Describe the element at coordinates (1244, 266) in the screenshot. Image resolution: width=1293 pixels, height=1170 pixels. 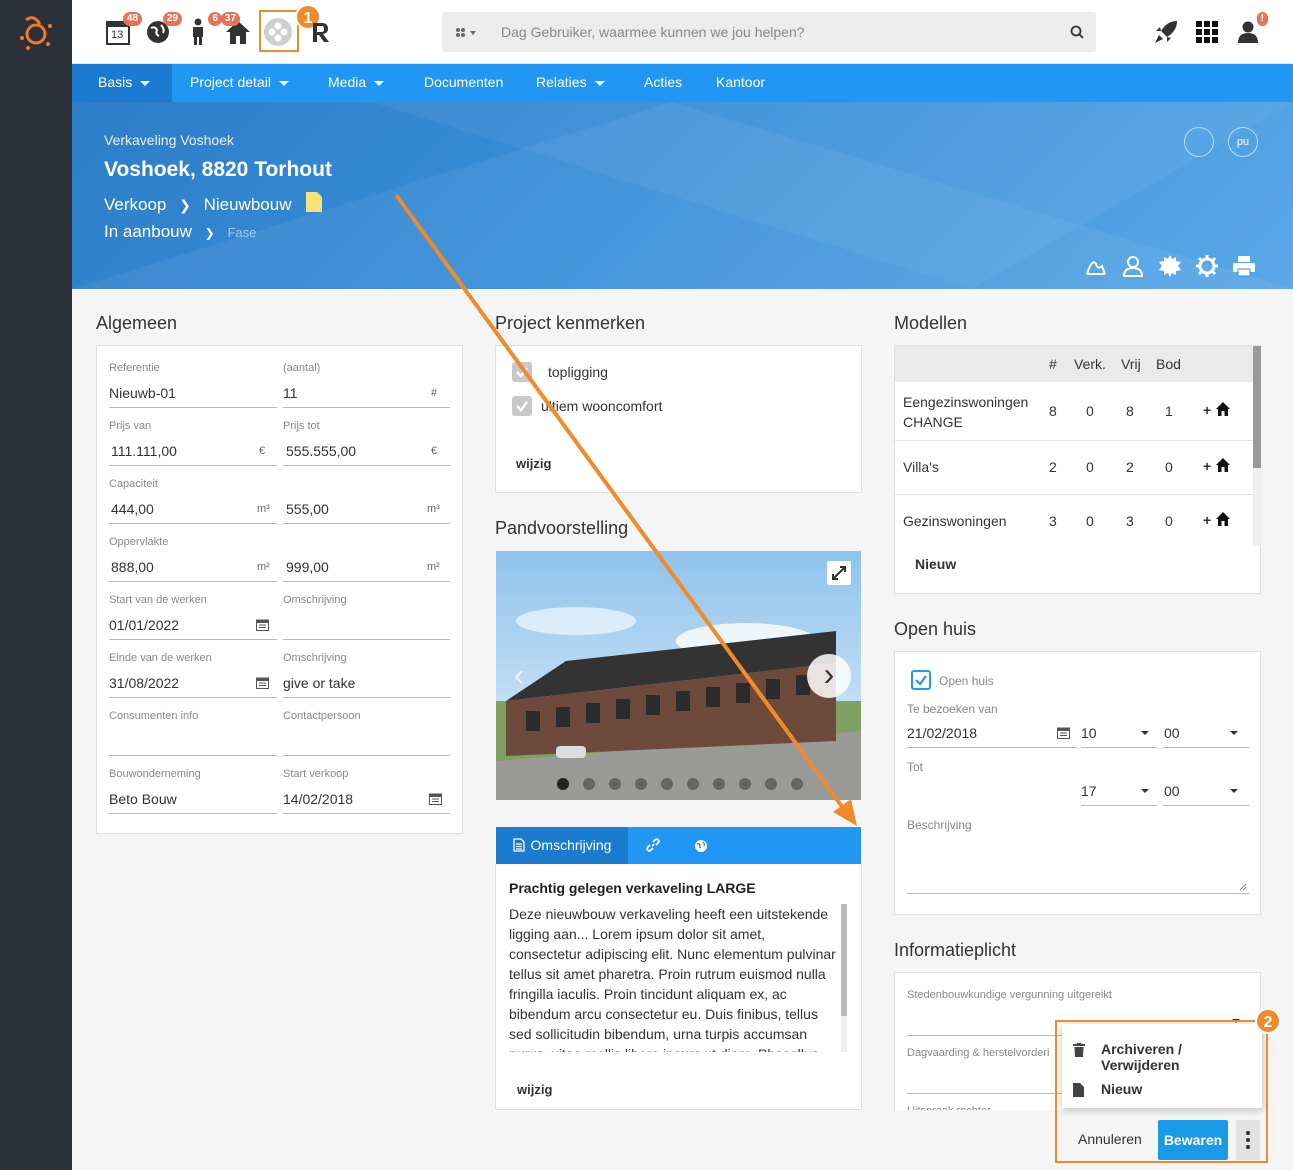
I see `print-icon` at that location.